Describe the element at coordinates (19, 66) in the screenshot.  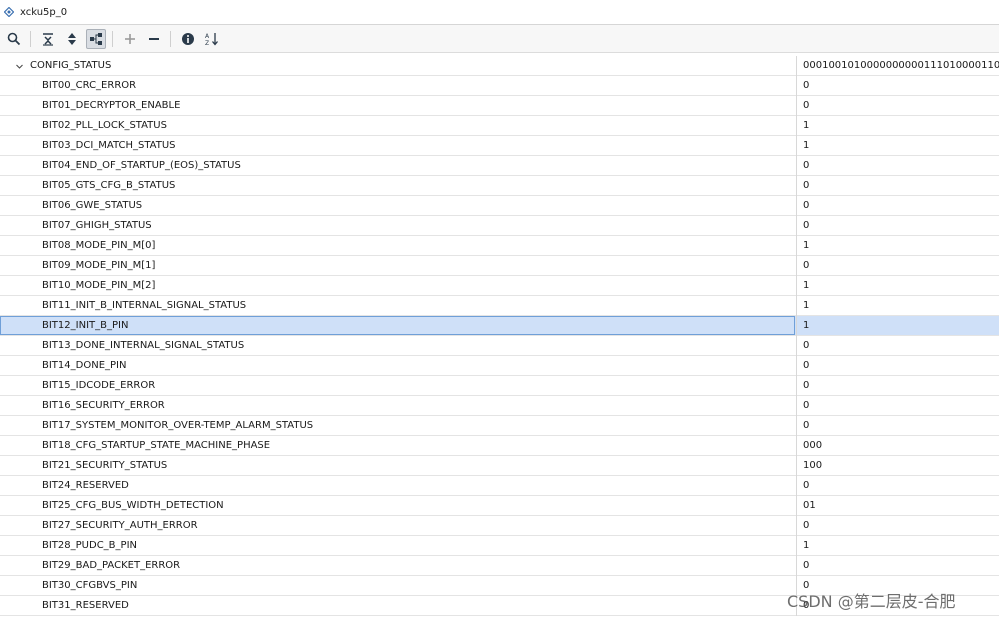
I see `chevron-down-icon` at that location.